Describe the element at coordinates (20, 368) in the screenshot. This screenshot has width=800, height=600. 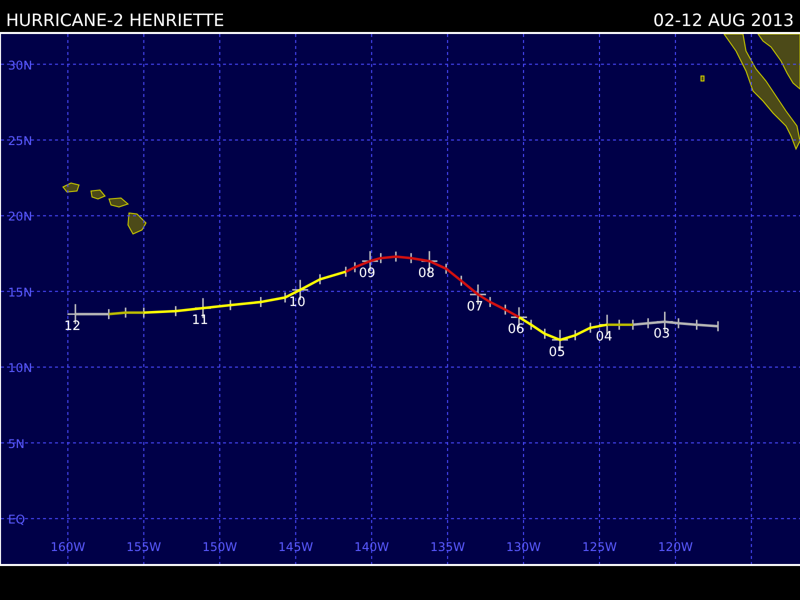
I see `latitude-label: 10N` at that location.